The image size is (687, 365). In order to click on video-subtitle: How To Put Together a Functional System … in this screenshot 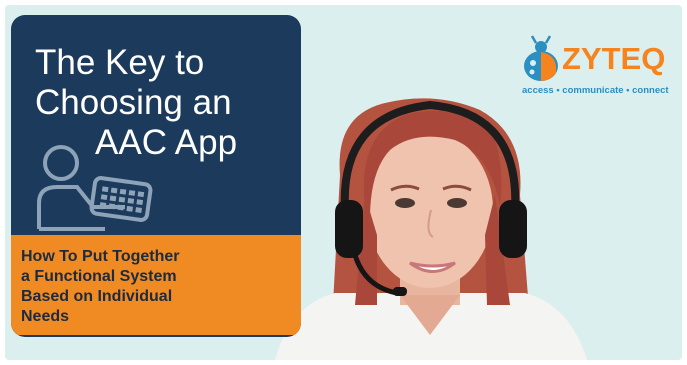, I will do `click(156, 287)`.